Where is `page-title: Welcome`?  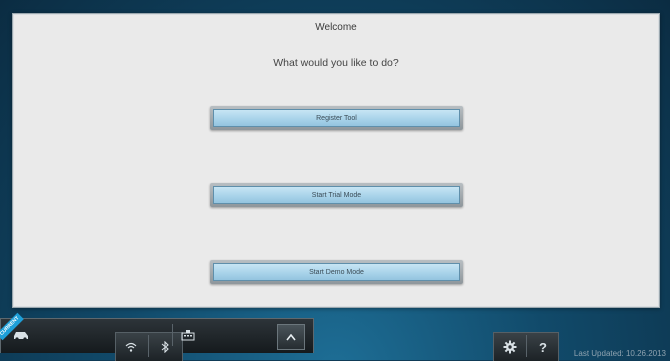
page-title: Welcome is located at coordinates (336, 27).